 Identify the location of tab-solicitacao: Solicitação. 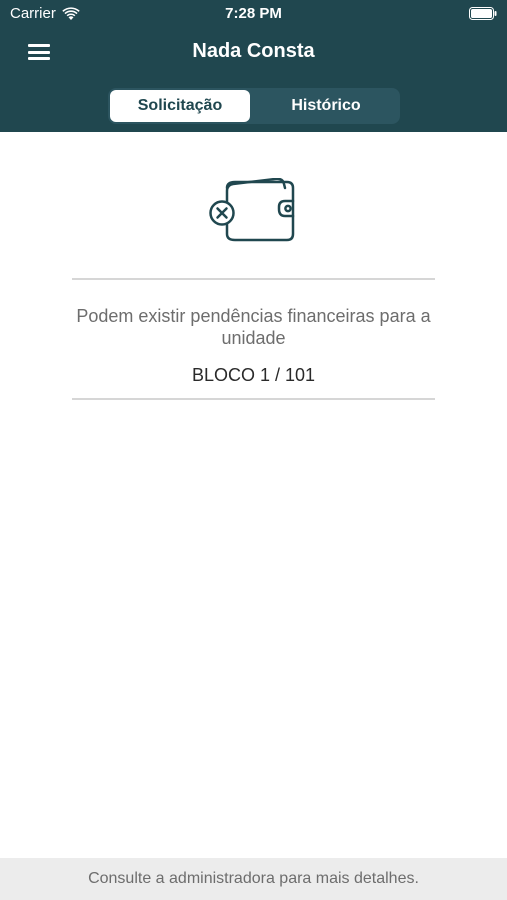
(180, 106).